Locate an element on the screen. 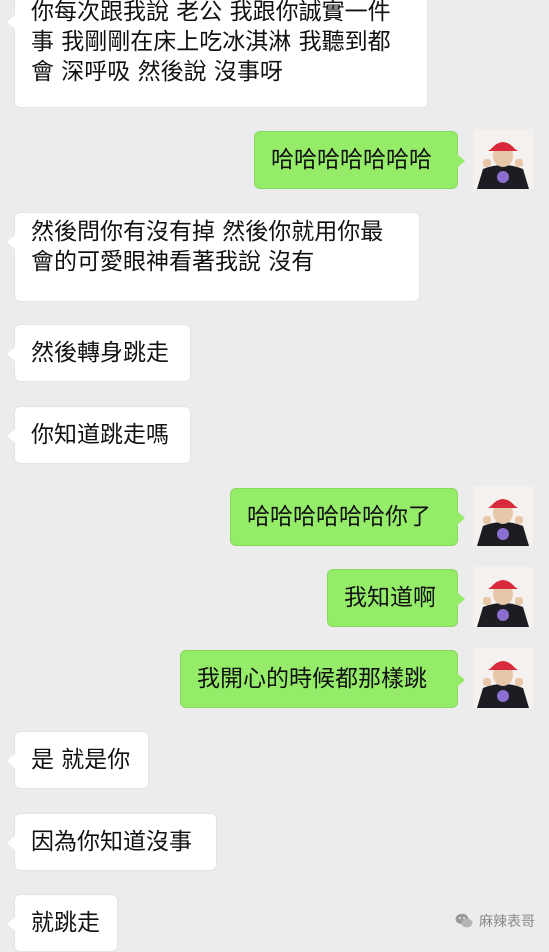  message-outgoing: 我知道啊 is located at coordinates (396, 598).